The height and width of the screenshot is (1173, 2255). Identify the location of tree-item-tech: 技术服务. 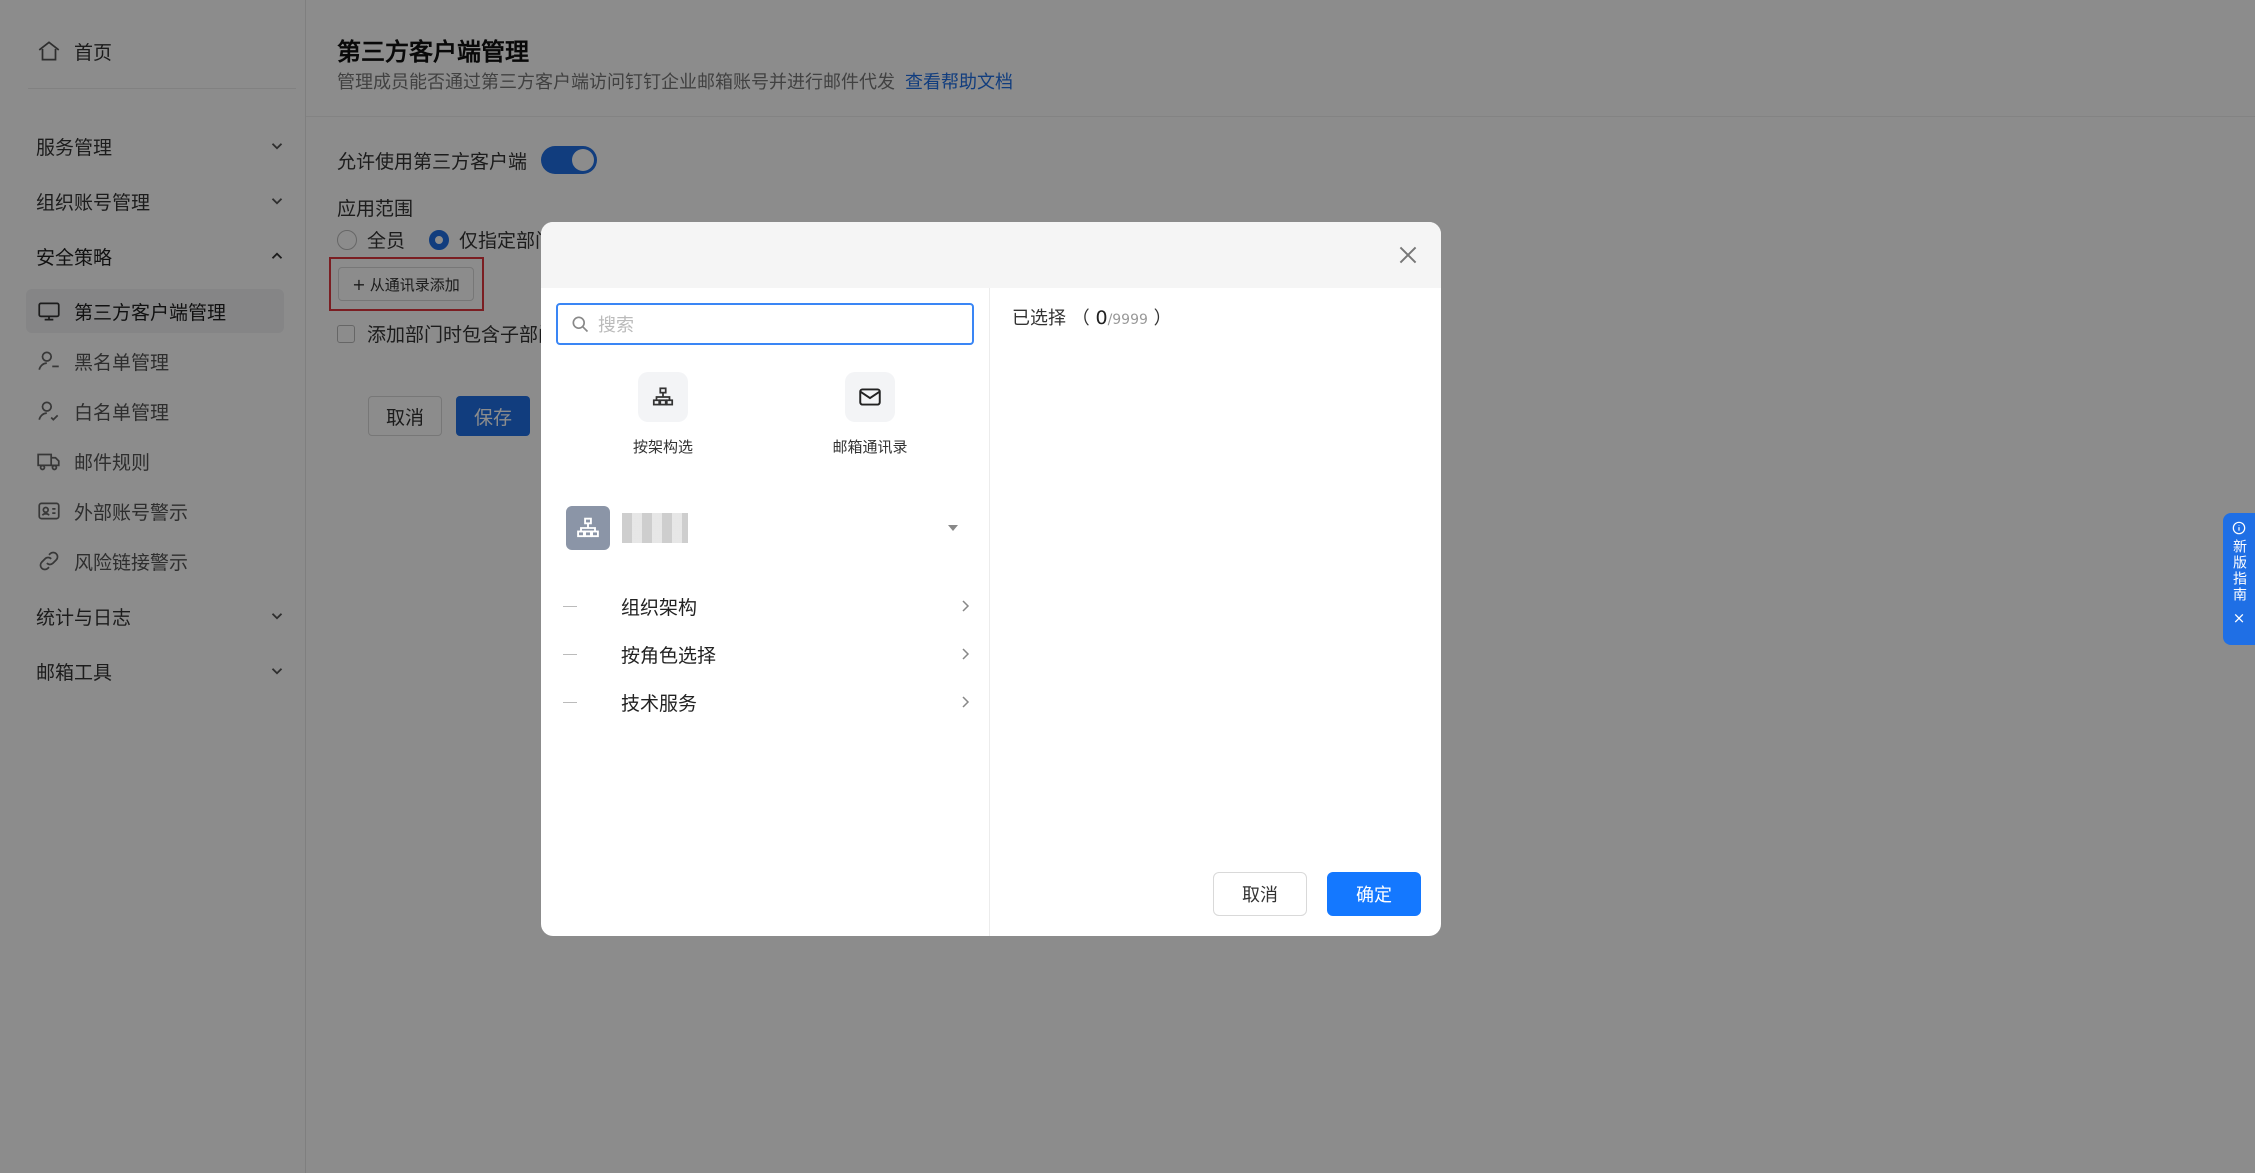
(768, 702).